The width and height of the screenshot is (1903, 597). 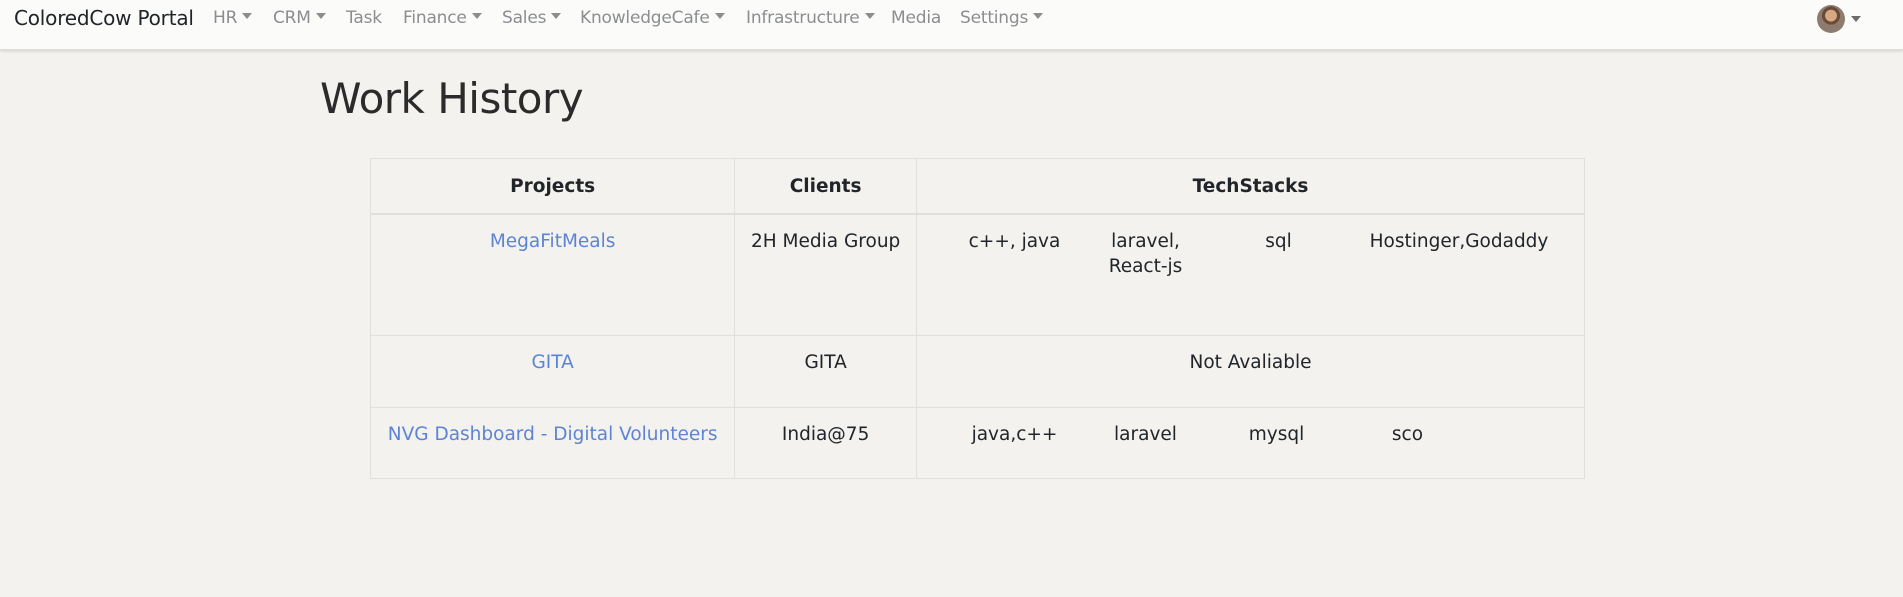 I want to click on nav-task: Task, so click(x=364, y=18).